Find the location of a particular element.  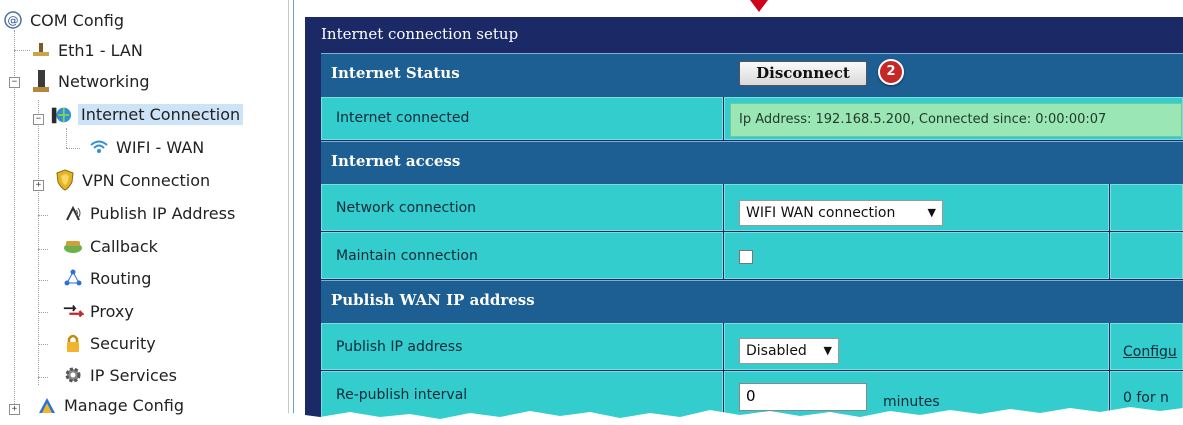

tree-item-eth1-lan: Eth1 - LAN is located at coordinates (86, 50).